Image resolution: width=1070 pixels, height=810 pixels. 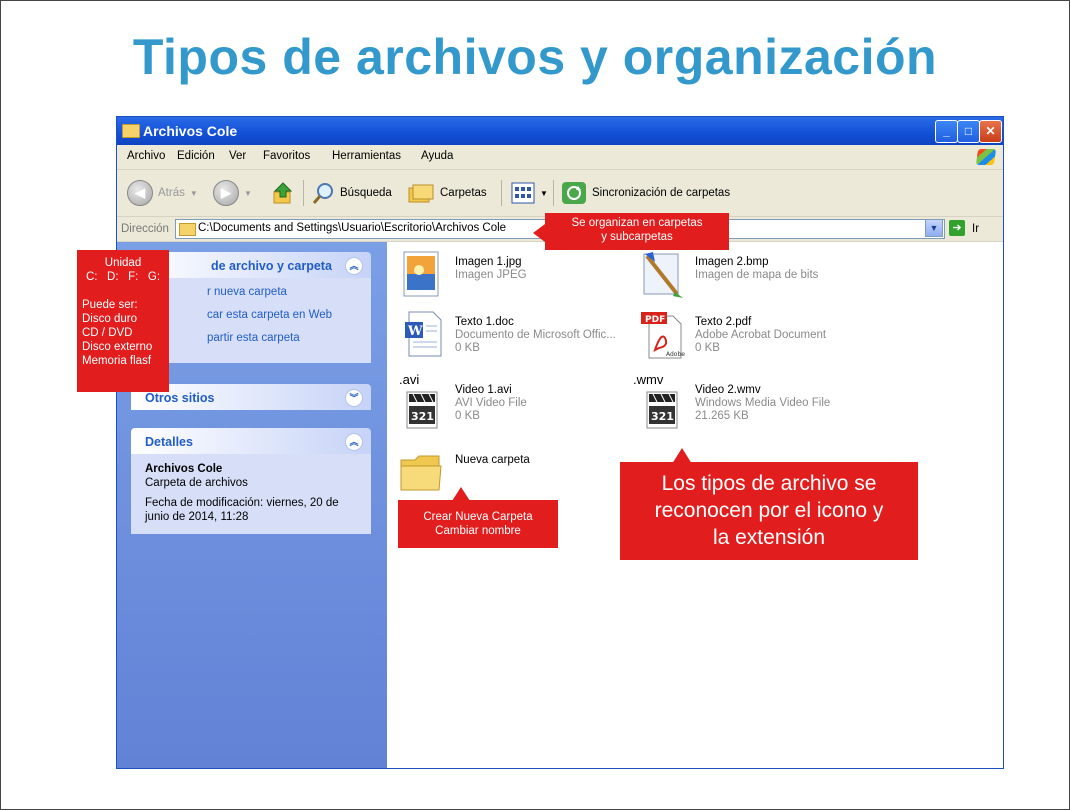 I want to click on task-share-folder: partir esta carpeta, so click(x=282, y=343).